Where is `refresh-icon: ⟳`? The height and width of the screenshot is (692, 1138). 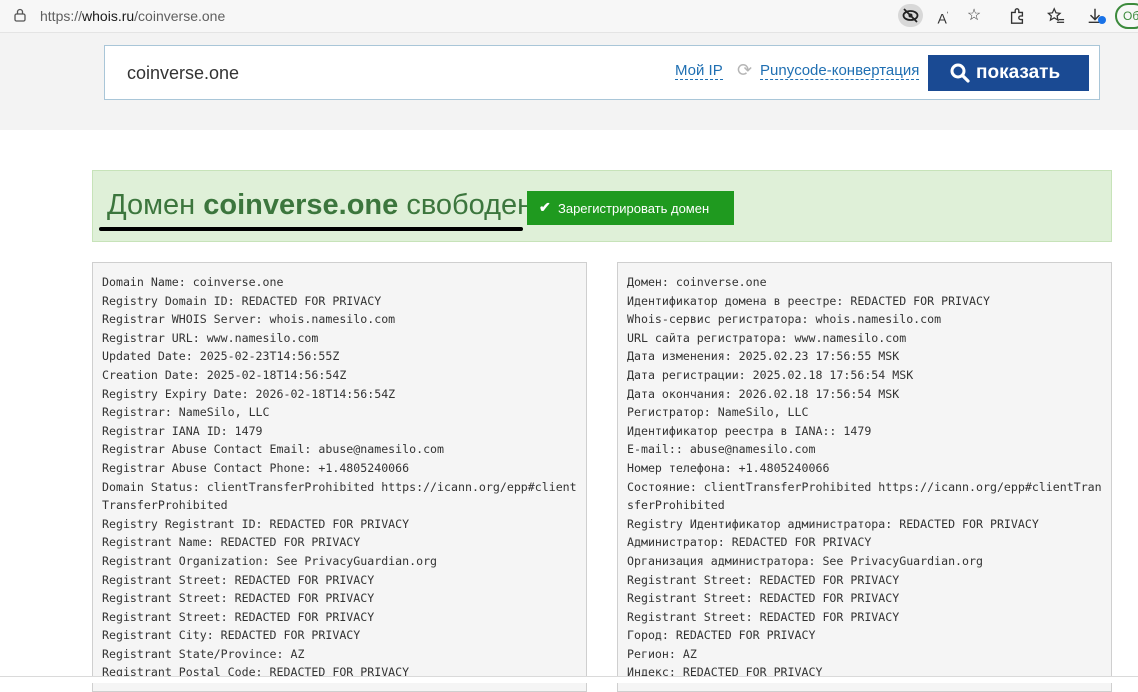
refresh-icon: ⟳ is located at coordinates (745, 70).